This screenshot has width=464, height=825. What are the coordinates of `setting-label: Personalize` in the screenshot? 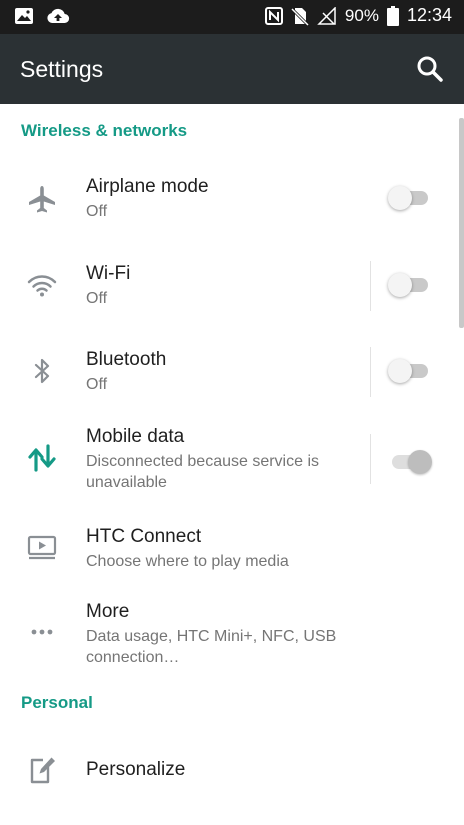 It's located at (136, 769).